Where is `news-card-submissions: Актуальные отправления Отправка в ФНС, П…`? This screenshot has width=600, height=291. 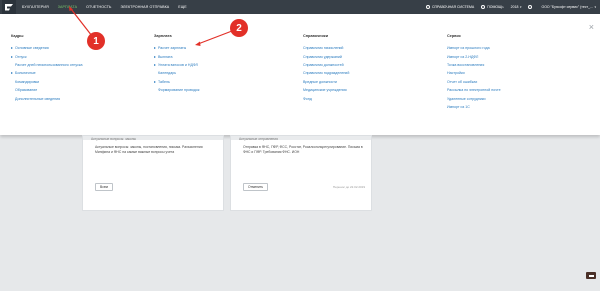 news-card-submissions: Актуальные отправления Отправка в ФНС, П… is located at coordinates (301, 173).